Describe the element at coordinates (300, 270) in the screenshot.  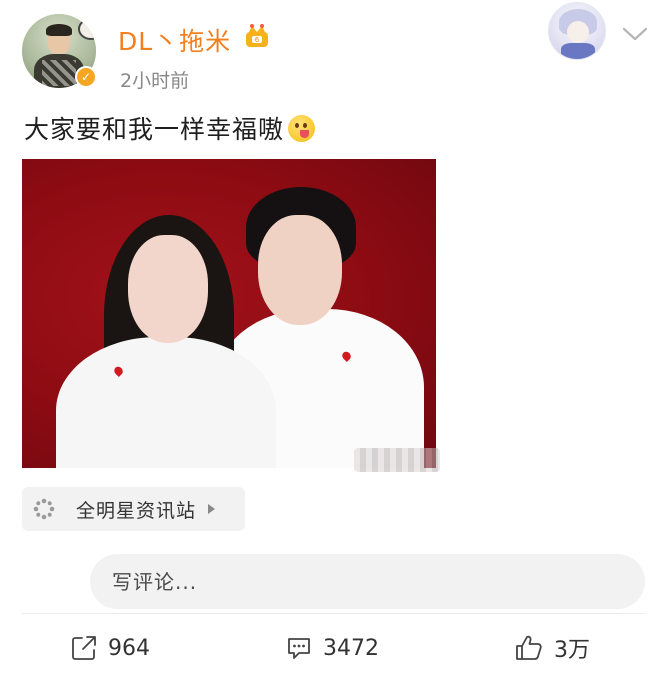
I see `photo-person-right-face` at that location.